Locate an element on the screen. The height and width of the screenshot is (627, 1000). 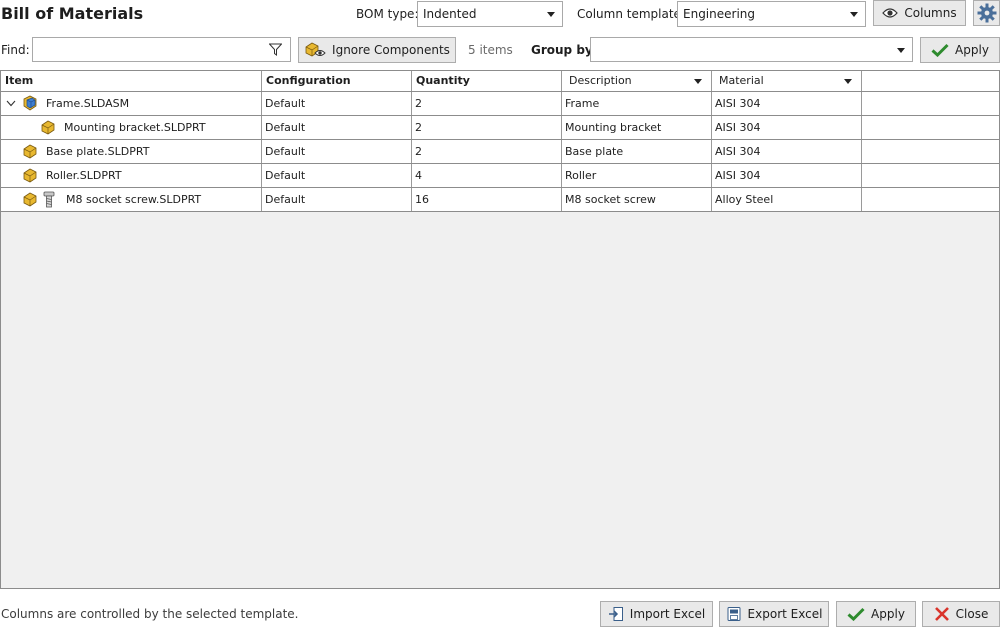
description-cell: Roller is located at coordinates (637, 175).